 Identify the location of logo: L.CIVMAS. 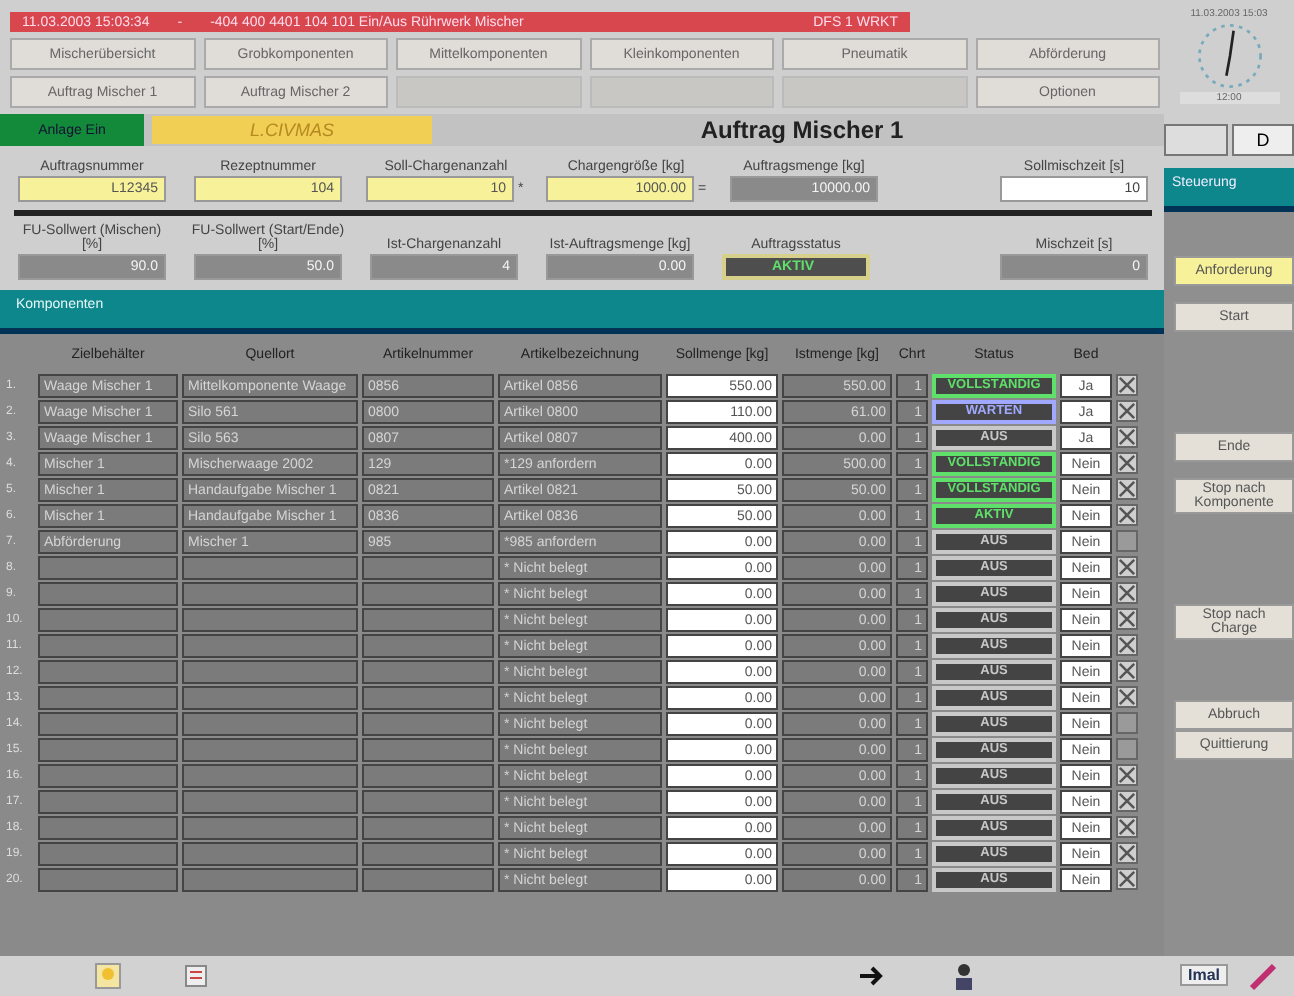
(292, 130).